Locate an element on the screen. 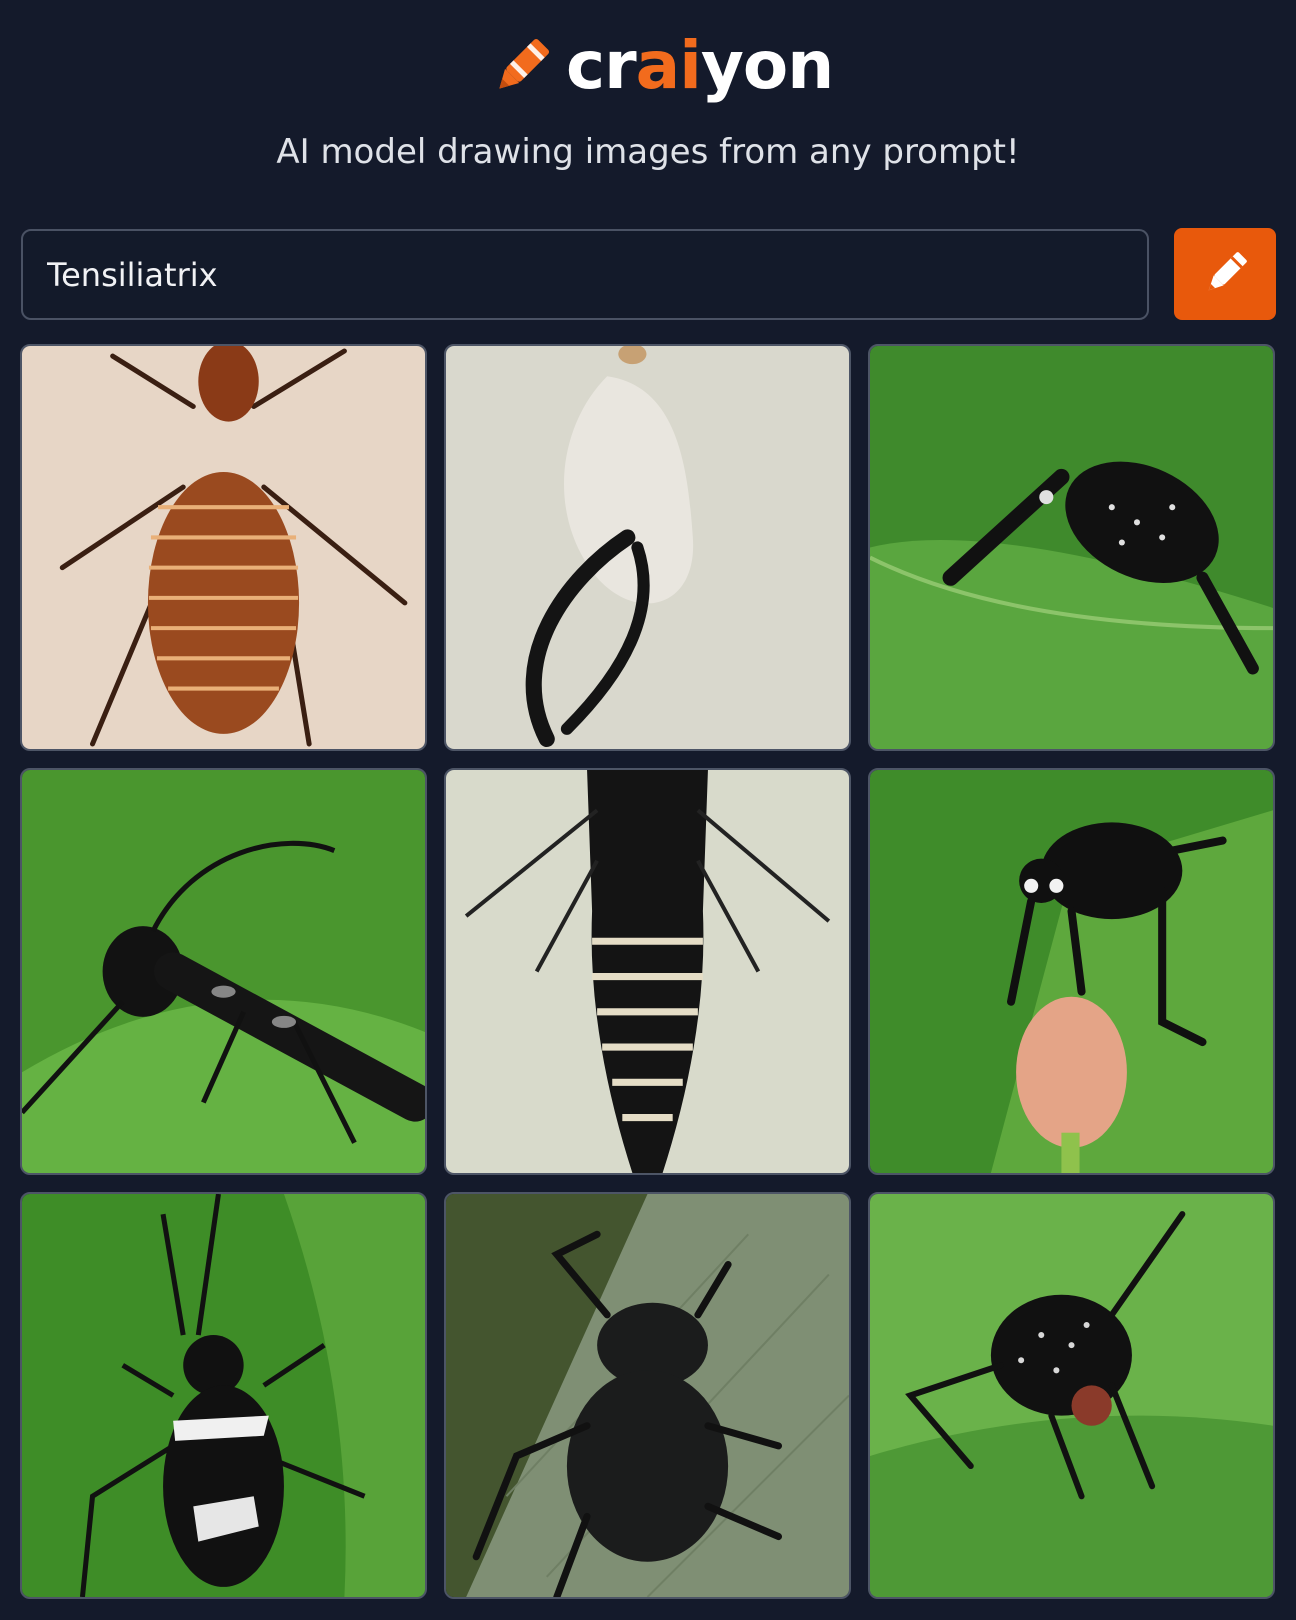 The image size is (1296, 1620). beetle-bud-image is located at coordinates (1071, 971).